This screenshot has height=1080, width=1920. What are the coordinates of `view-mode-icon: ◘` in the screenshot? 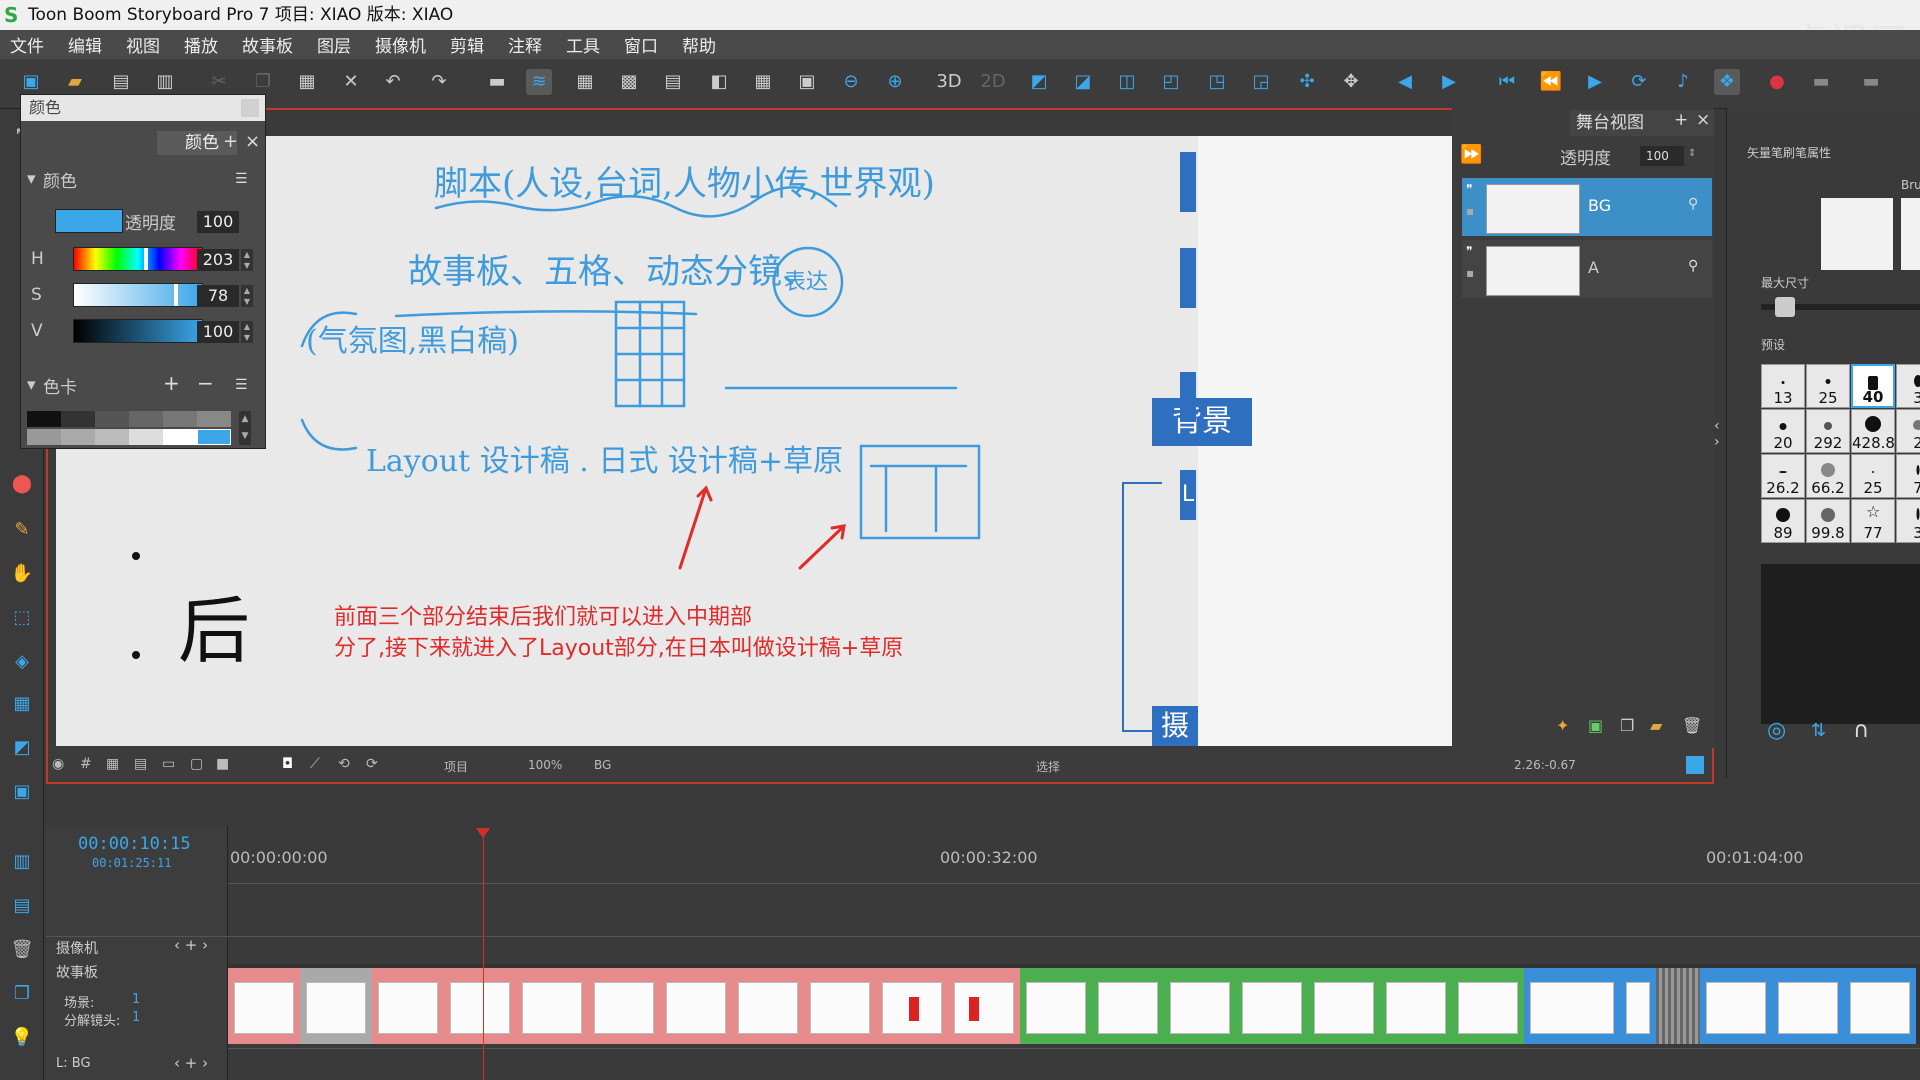 It's located at (287, 764).